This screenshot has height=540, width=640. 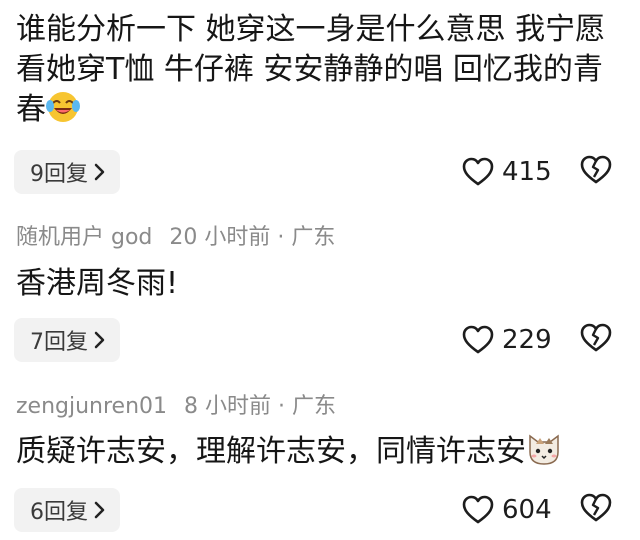 I want to click on like-count: 604, so click(x=527, y=510).